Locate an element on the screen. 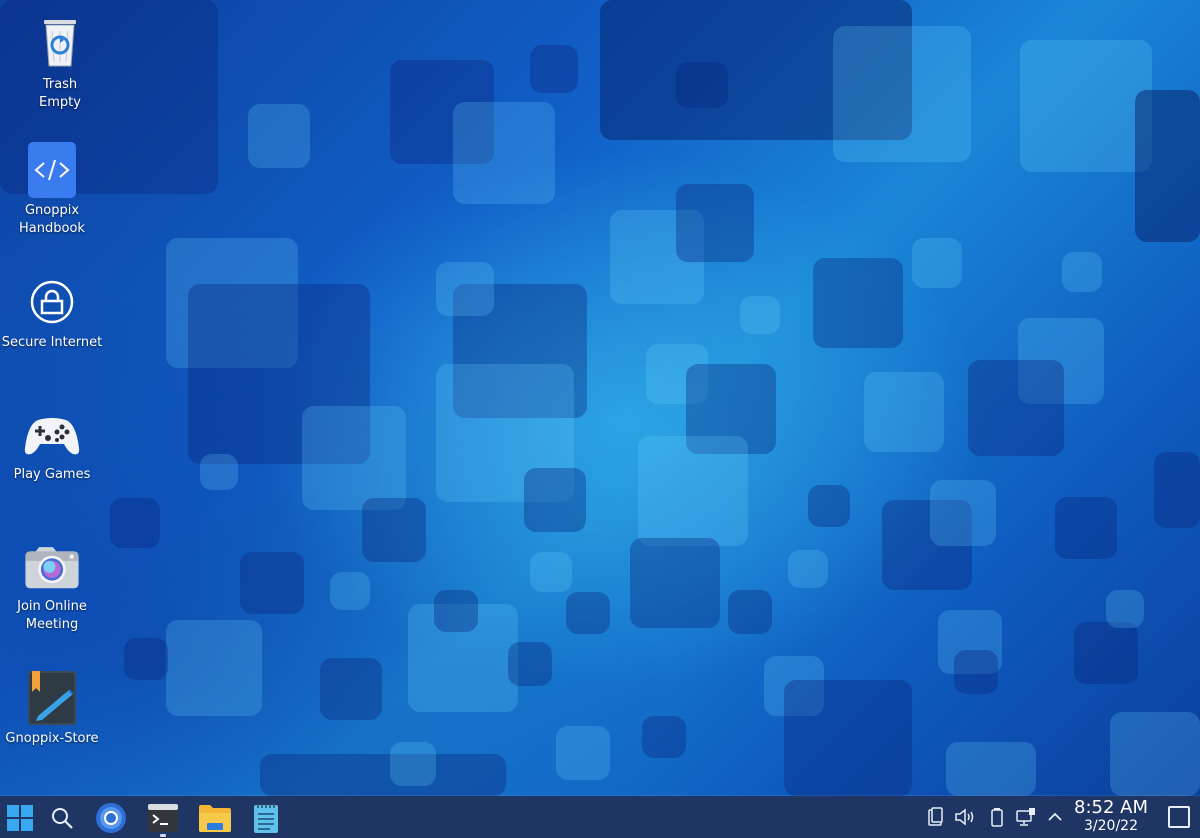  battery-icon is located at coordinates (997, 817).